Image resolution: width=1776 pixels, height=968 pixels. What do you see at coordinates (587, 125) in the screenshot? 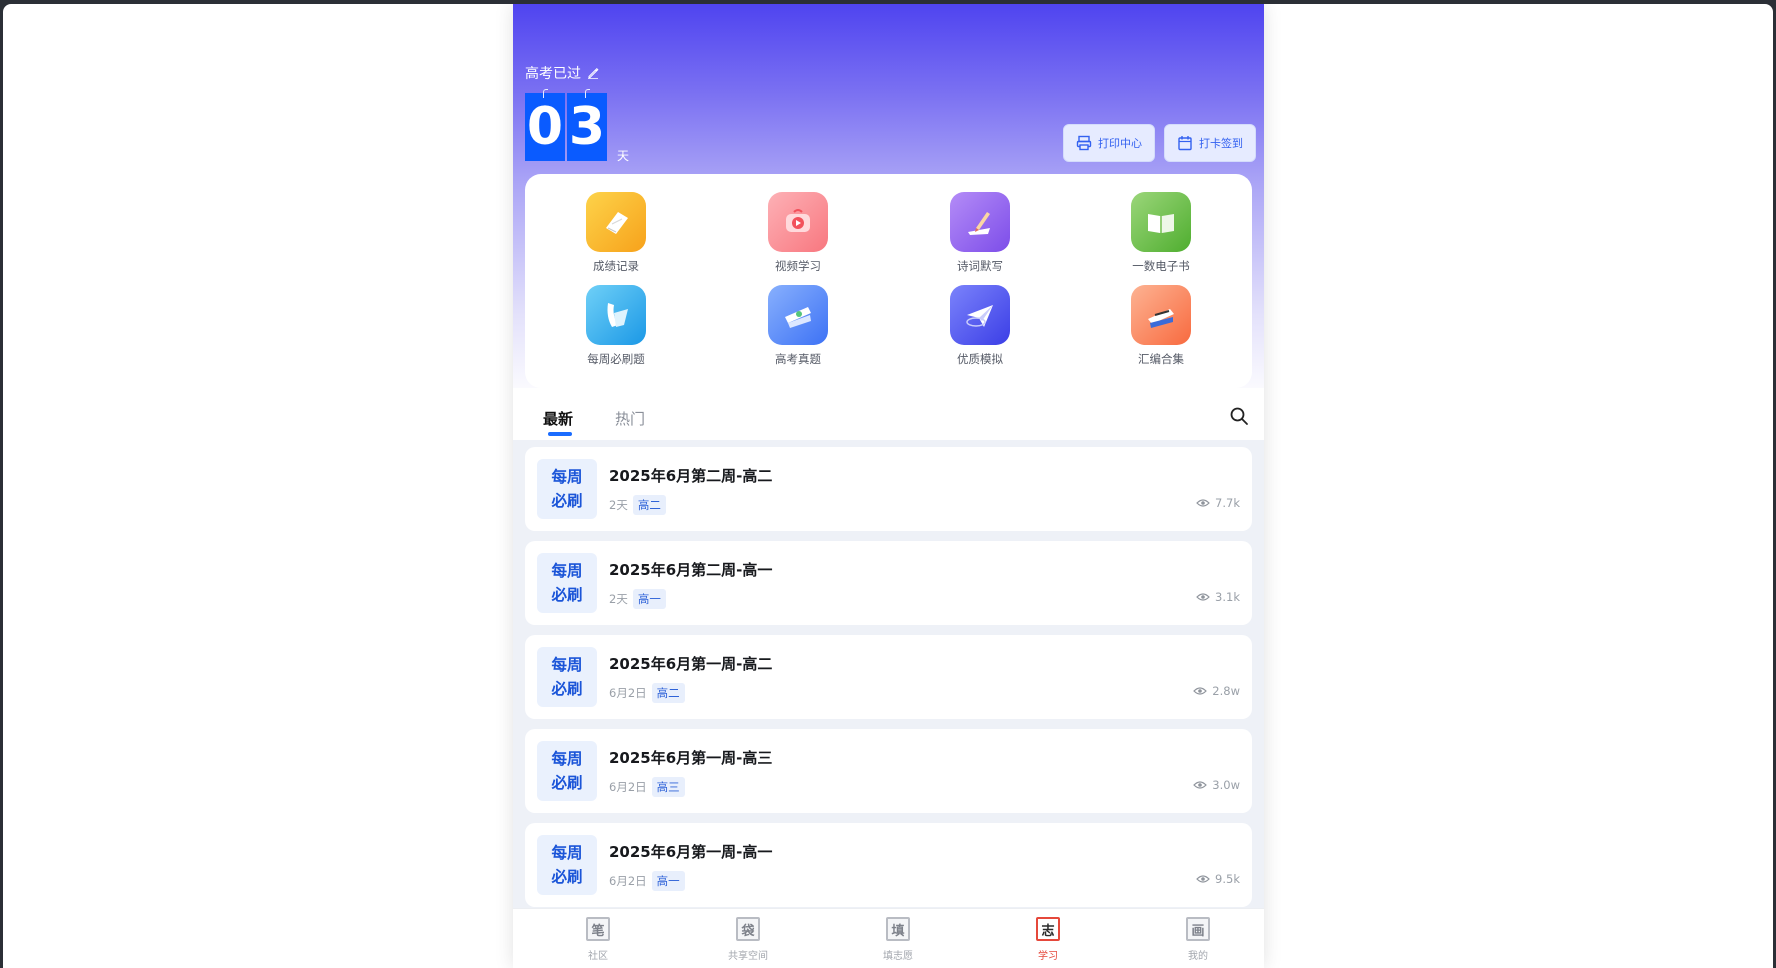
I see `countdown-digit: 3` at bounding box center [587, 125].